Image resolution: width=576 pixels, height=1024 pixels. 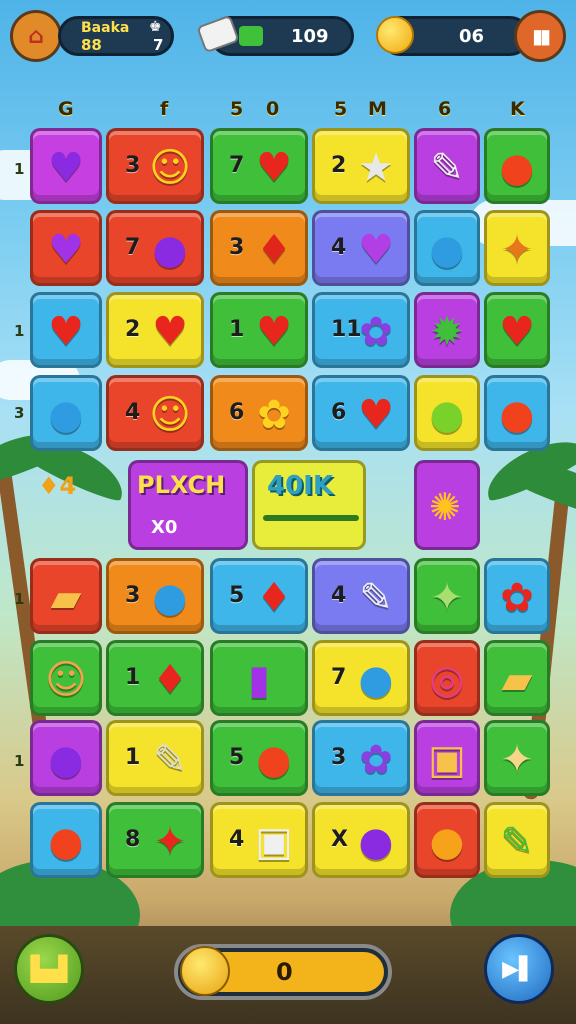 What do you see at coordinates (259, 330) in the screenshot?
I see `board-tile: 1 ♥` at bounding box center [259, 330].